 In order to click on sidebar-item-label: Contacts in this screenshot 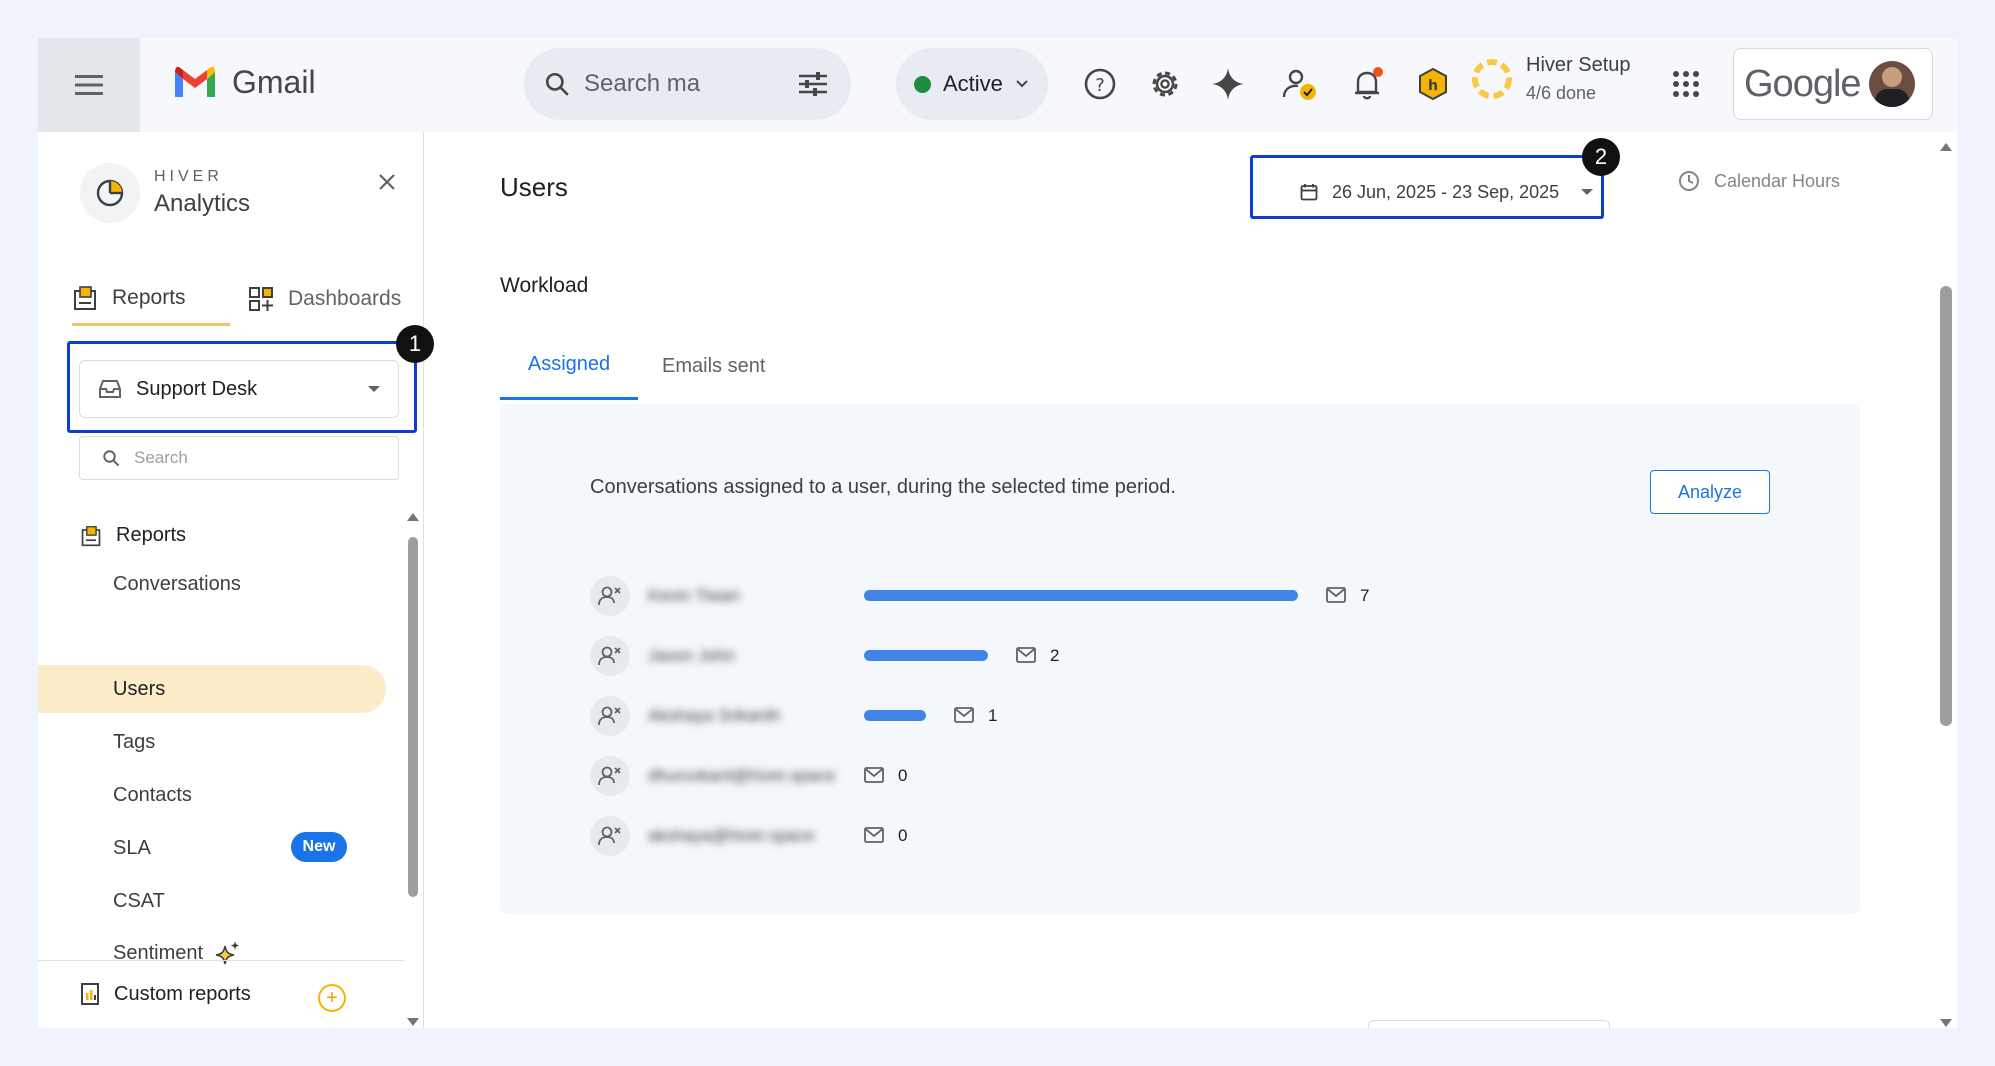, I will do `click(152, 794)`.